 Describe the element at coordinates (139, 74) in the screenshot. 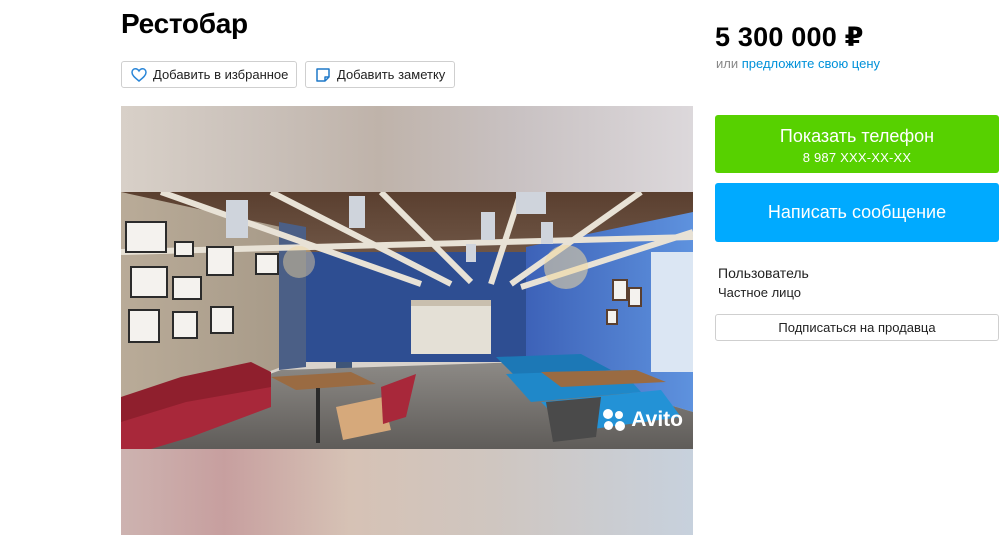

I see `heart-icon` at that location.